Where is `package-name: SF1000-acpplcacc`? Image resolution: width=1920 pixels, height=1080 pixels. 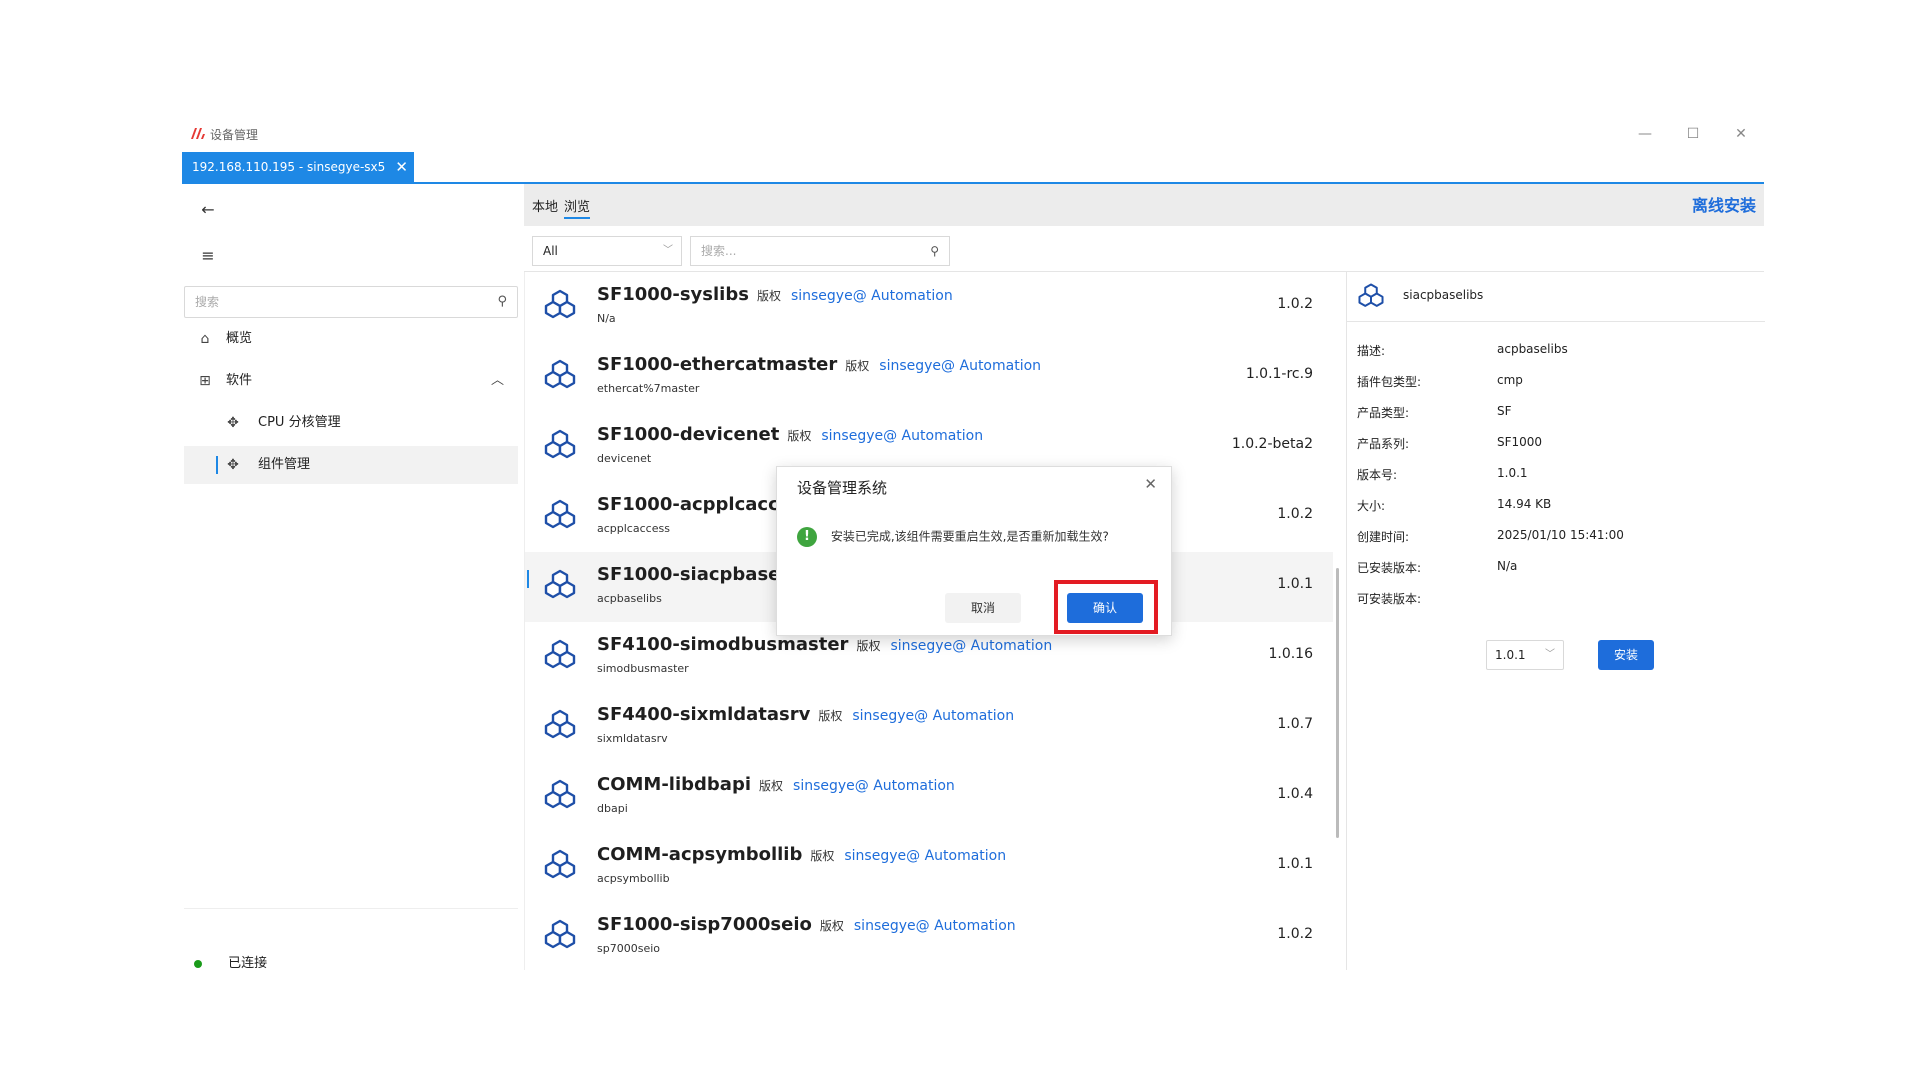 package-name: SF1000-acpplcacc is located at coordinates (688, 504).